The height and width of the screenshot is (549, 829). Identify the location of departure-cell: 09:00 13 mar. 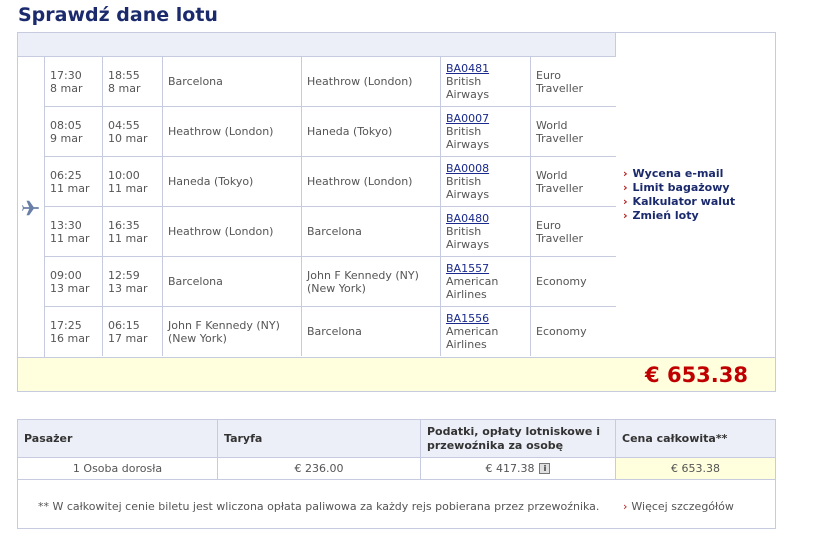
(74, 281).